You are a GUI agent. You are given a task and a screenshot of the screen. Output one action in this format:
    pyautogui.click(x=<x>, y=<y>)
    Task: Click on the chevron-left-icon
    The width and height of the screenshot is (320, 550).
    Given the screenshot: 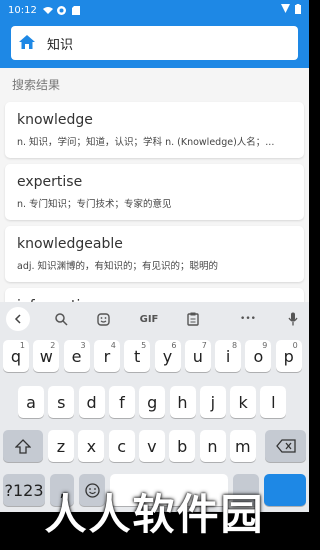 What is the action you would take?
    pyautogui.click(x=18, y=319)
    